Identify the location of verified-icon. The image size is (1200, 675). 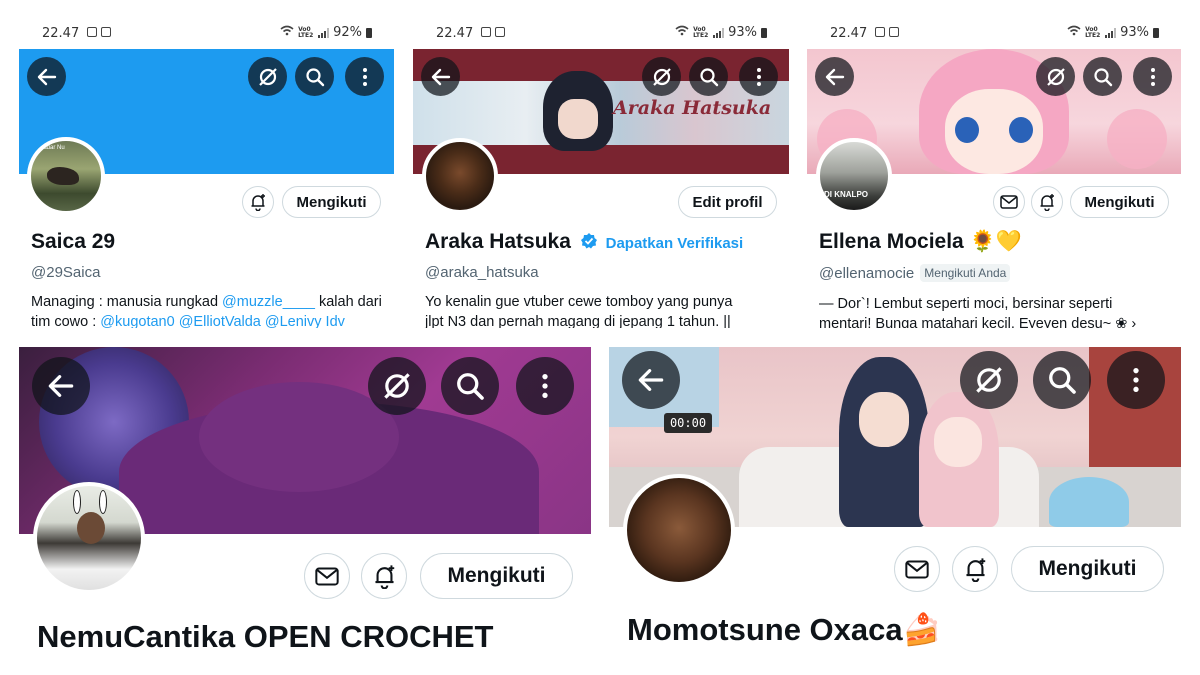
(589, 244).